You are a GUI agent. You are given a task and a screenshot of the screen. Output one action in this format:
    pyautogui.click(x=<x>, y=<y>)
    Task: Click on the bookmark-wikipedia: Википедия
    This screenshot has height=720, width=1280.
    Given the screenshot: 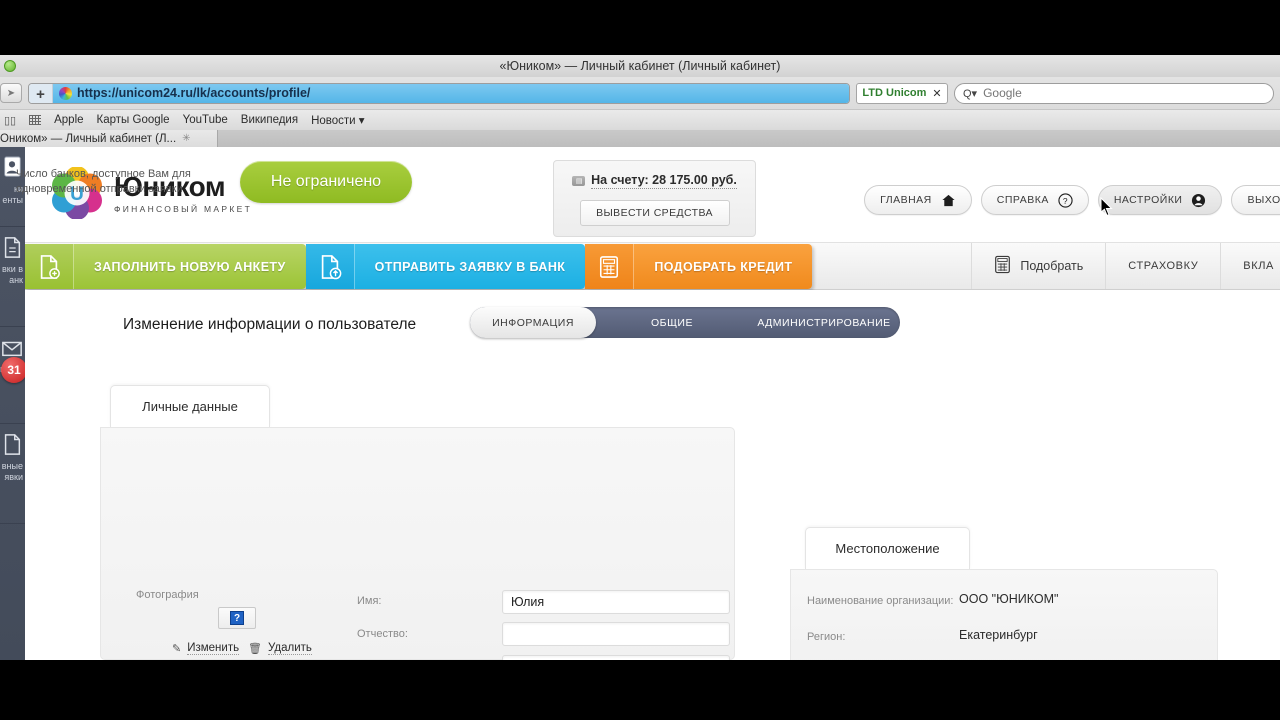 What is the action you would take?
    pyautogui.click(x=269, y=120)
    